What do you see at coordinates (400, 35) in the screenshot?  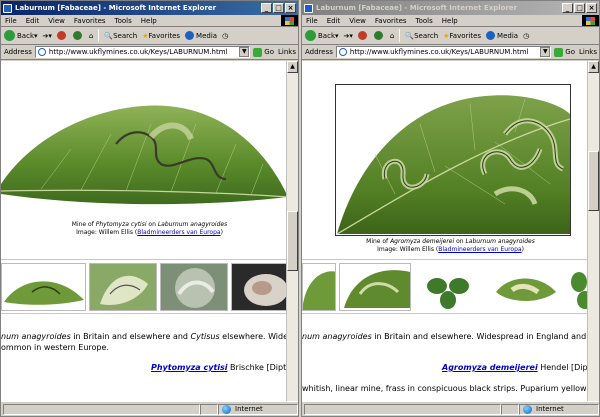 I see `toolbar-separator` at bounding box center [400, 35].